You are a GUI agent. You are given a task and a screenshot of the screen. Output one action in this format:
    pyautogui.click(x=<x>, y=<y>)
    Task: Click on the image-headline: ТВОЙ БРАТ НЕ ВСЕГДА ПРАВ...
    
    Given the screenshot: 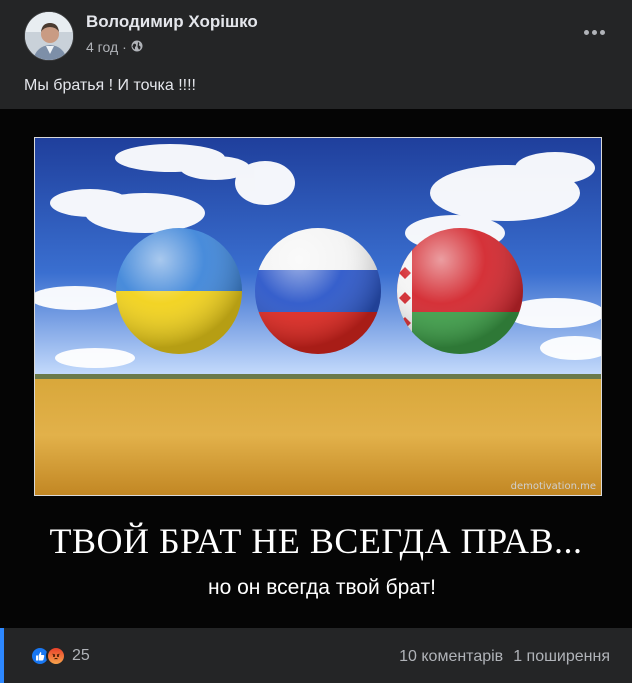 What is the action you would take?
    pyautogui.click(x=316, y=541)
    